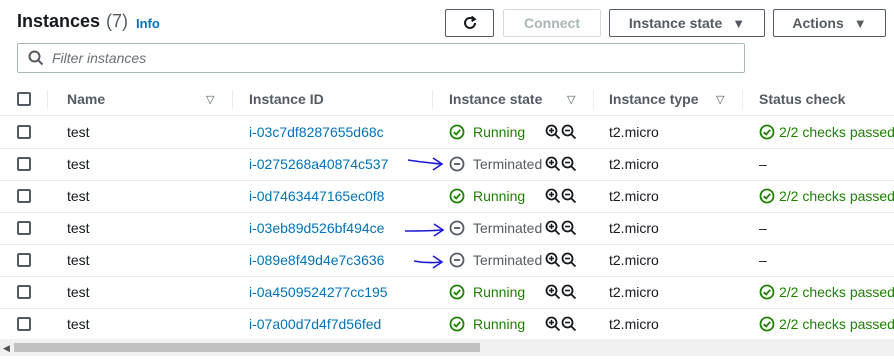 This screenshot has width=894, height=362. What do you see at coordinates (247, 347) in the screenshot?
I see `scrollbar-thumb` at bounding box center [247, 347].